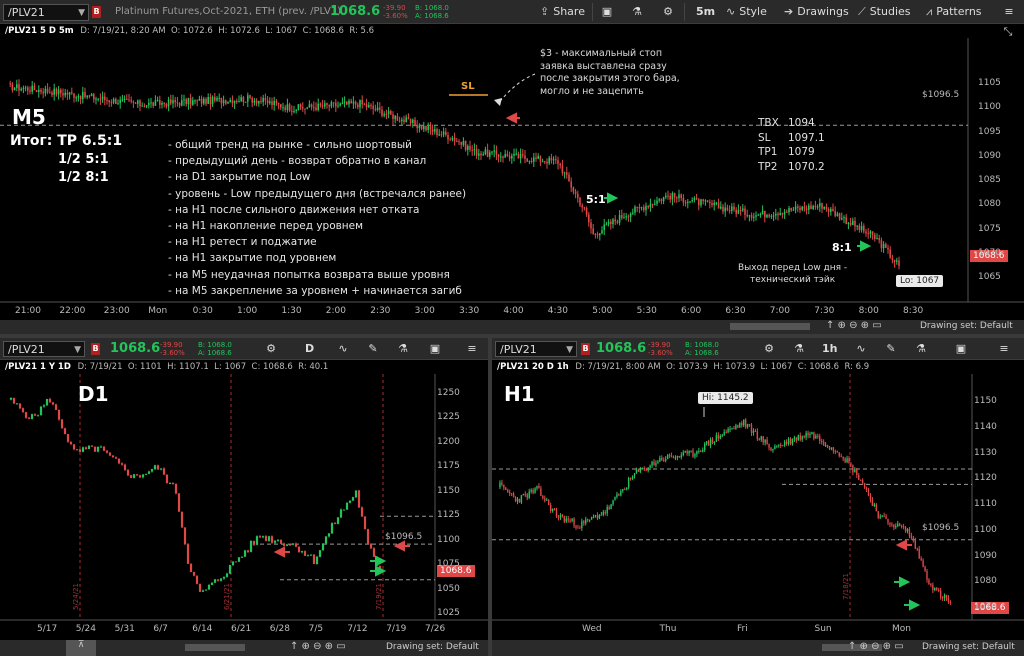 This screenshot has height=656, width=1024. I want to click on time-tick: 5:00, so click(602, 311).